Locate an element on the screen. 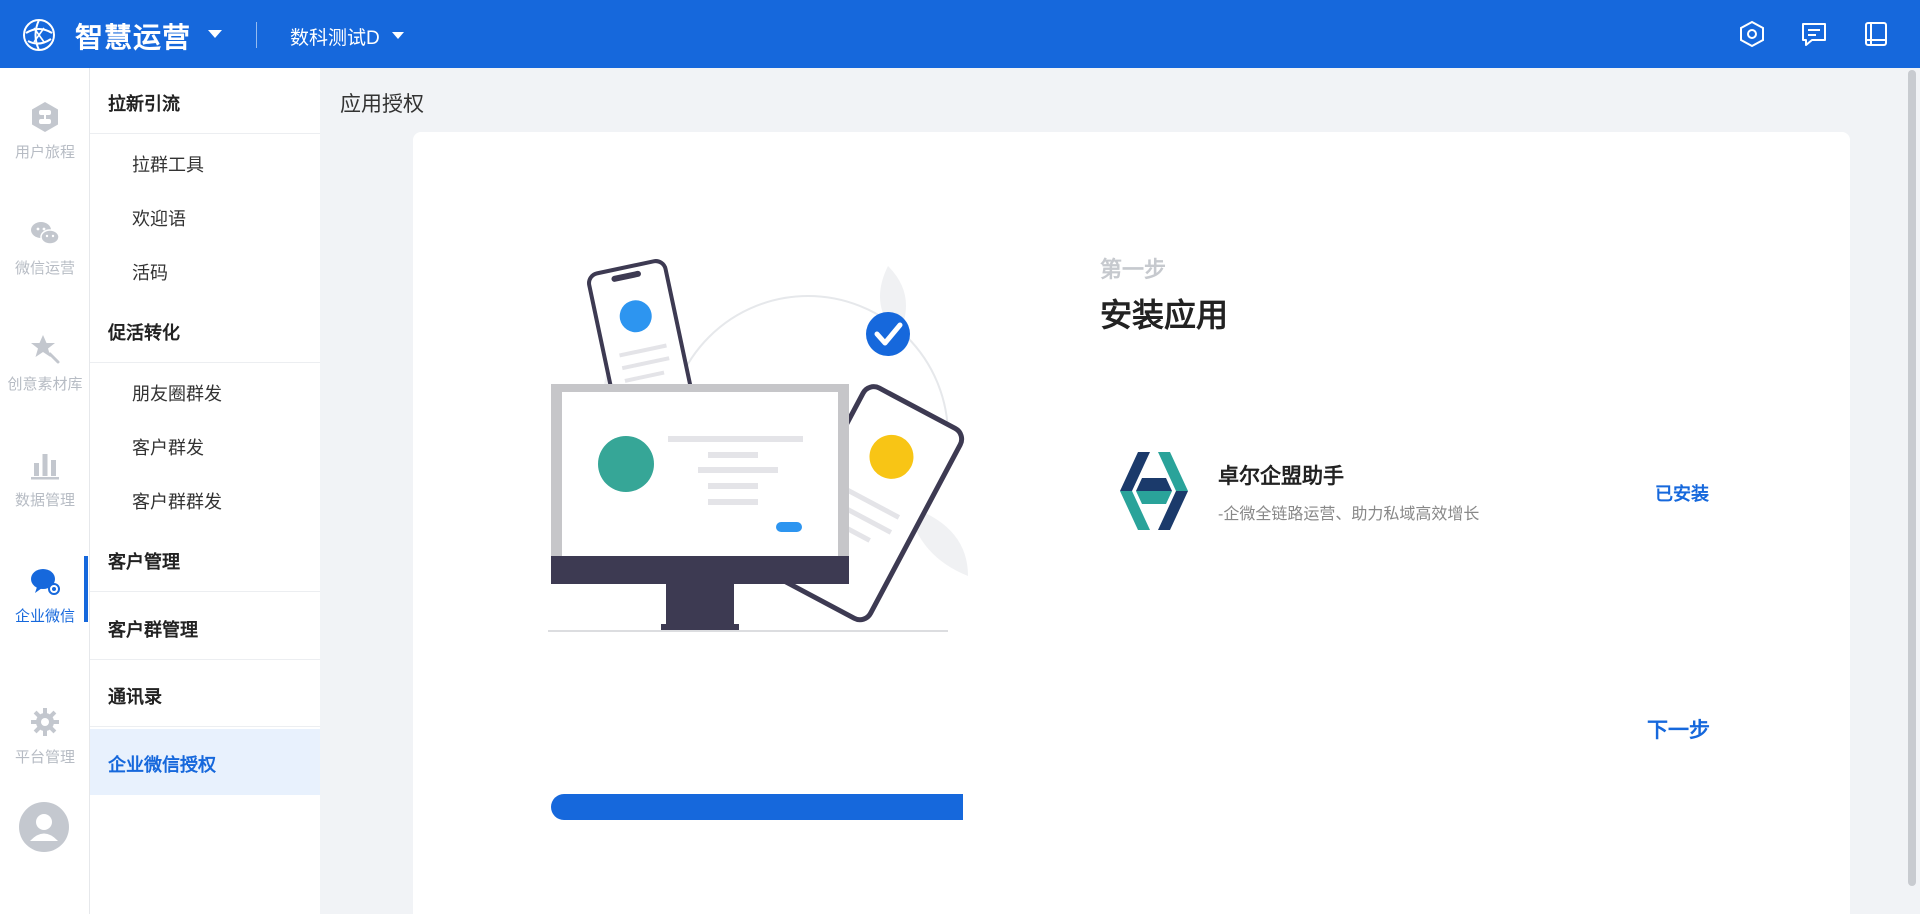  app-name: 卓尔企盟助手 is located at coordinates (1281, 476).